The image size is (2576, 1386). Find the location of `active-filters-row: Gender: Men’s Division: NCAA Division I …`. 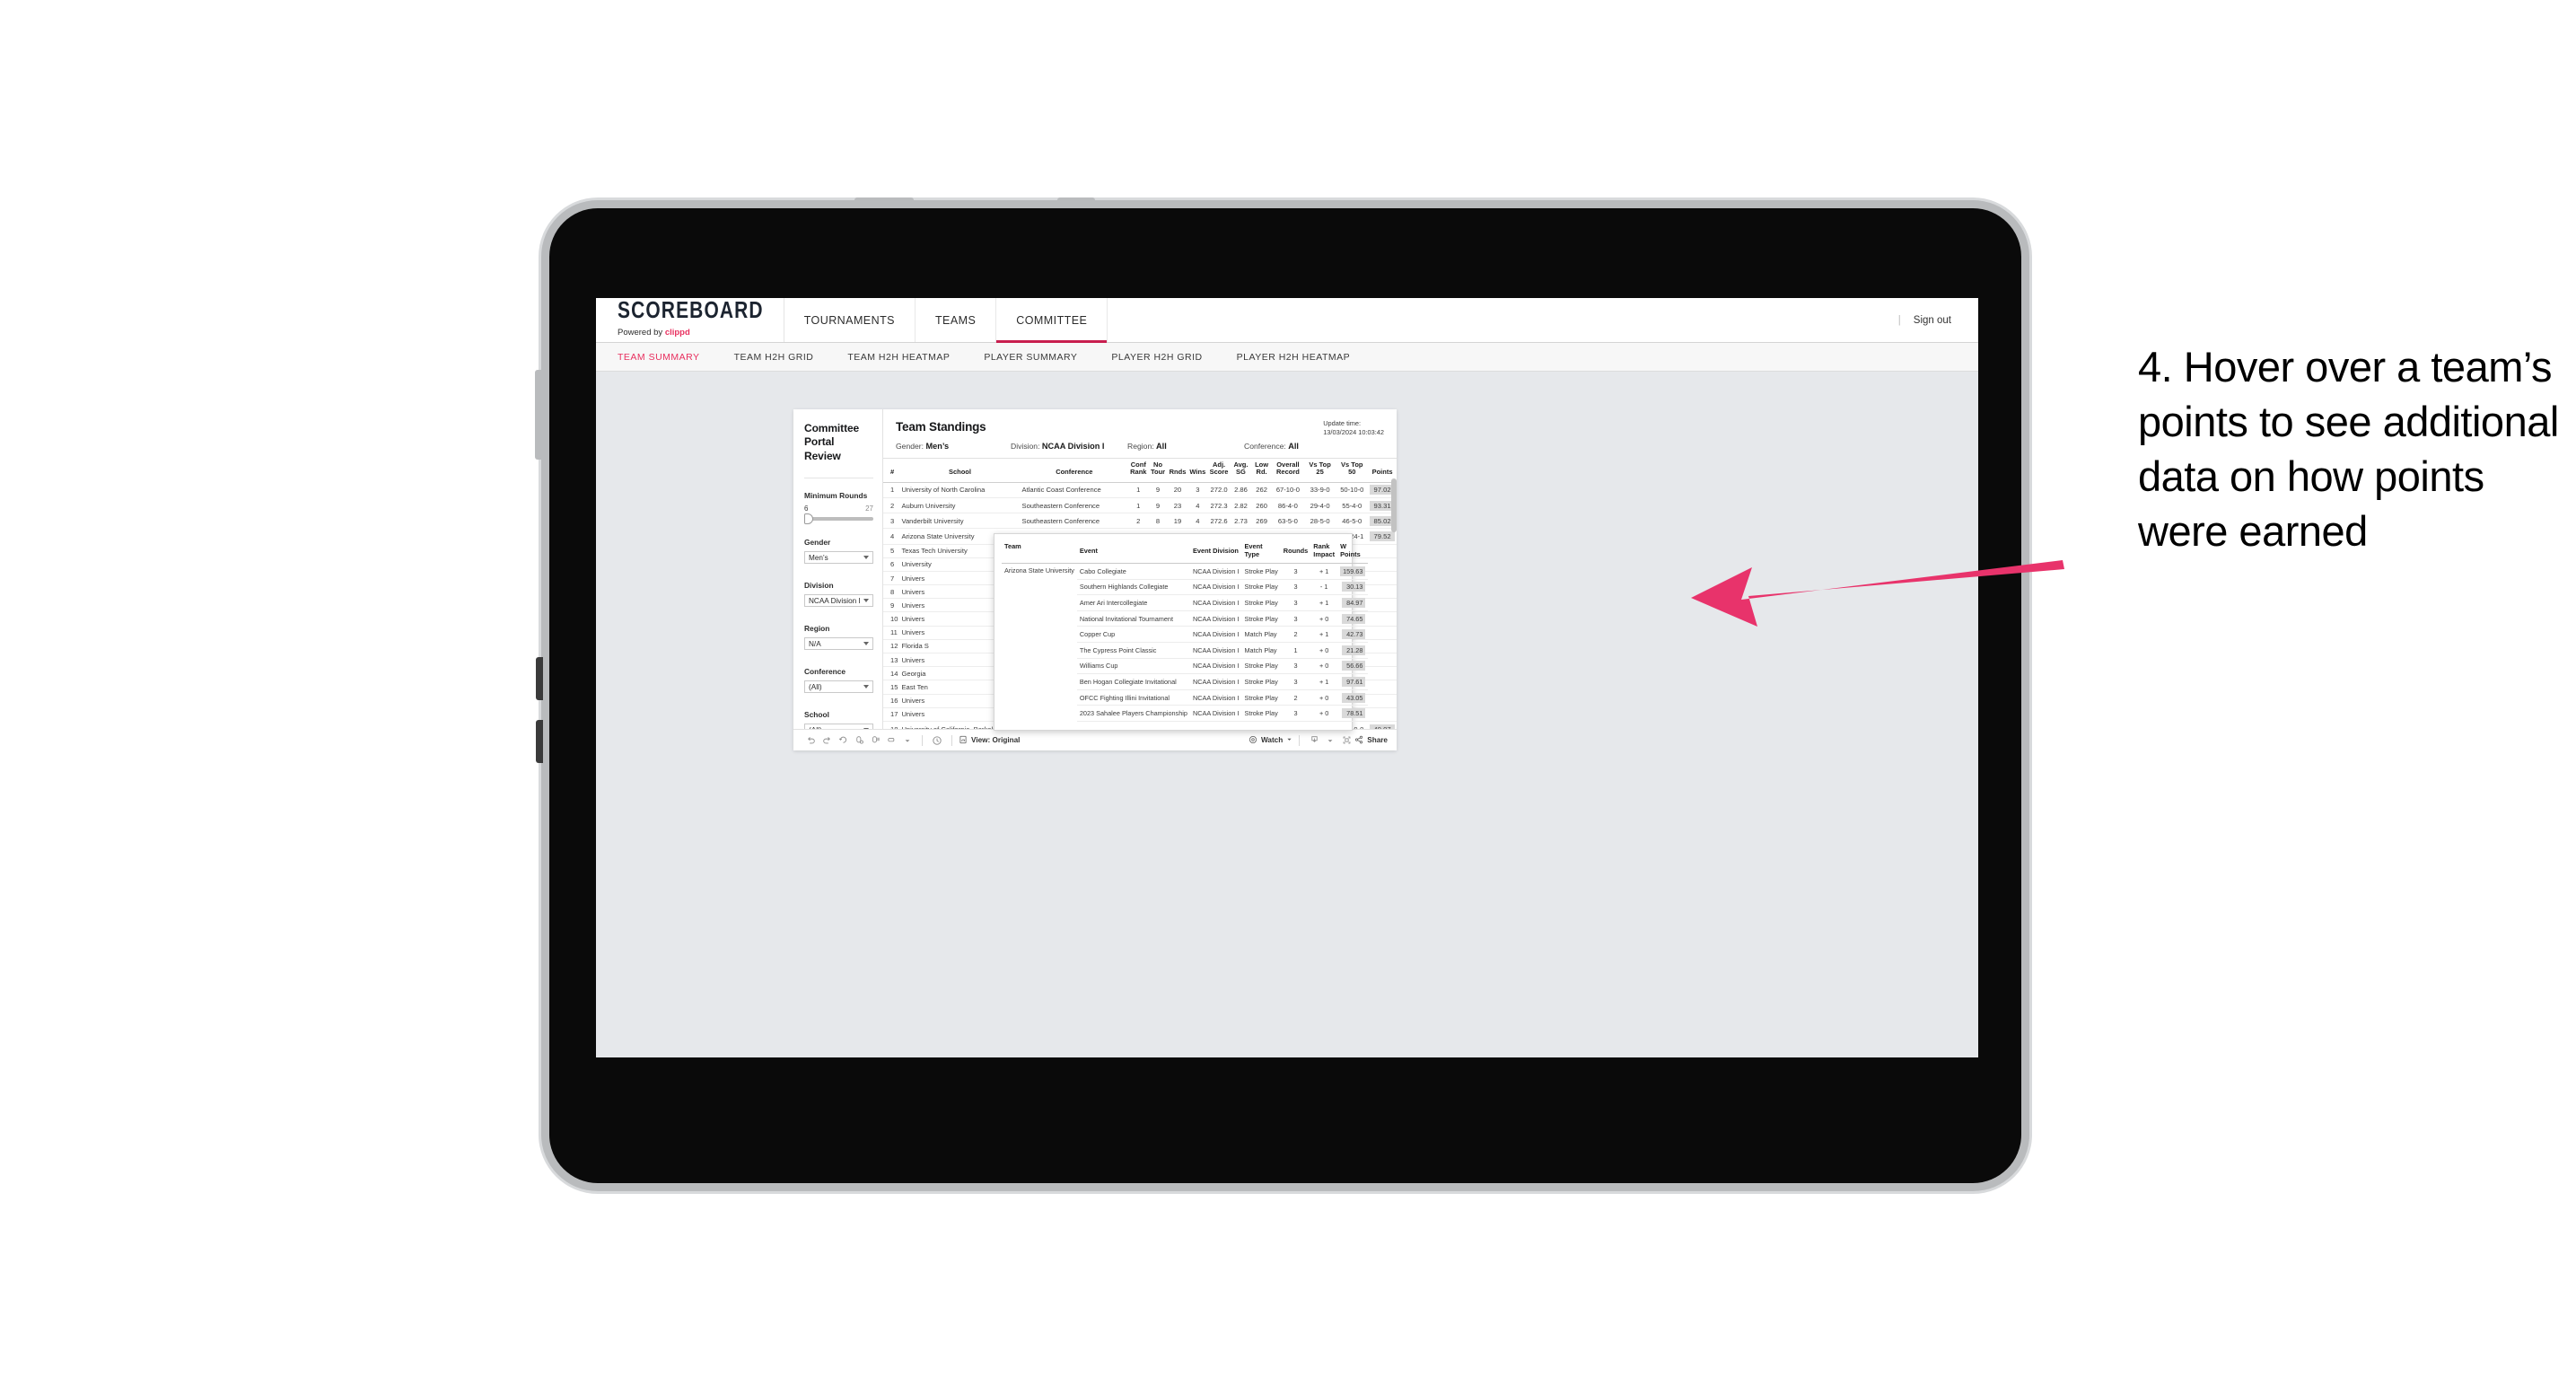

active-filters-row: Gender: Men’s Division: NCAA Division I … is located at coordinates (1140, 447).